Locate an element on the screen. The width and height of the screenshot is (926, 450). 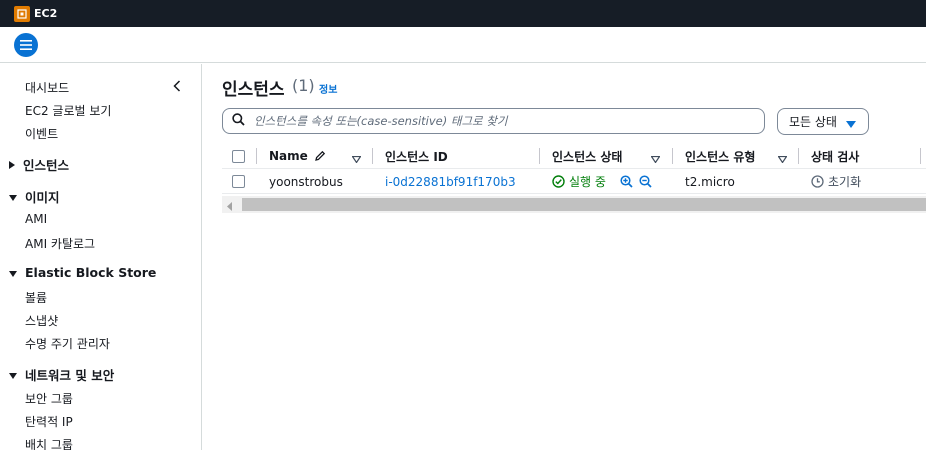
sidebar-section-label: 이미지 is located at coordinates (42, 197).